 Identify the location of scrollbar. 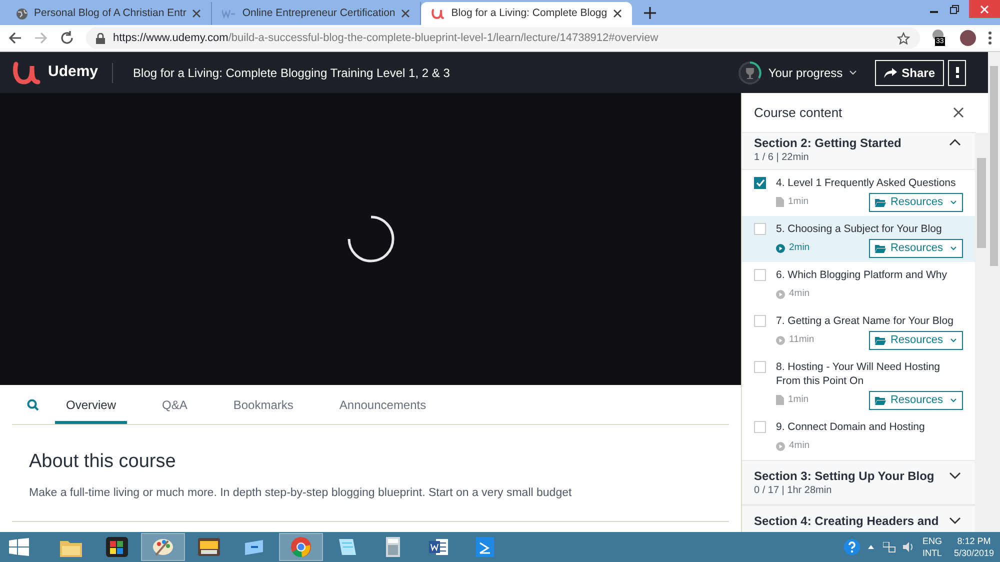
(981, 332).